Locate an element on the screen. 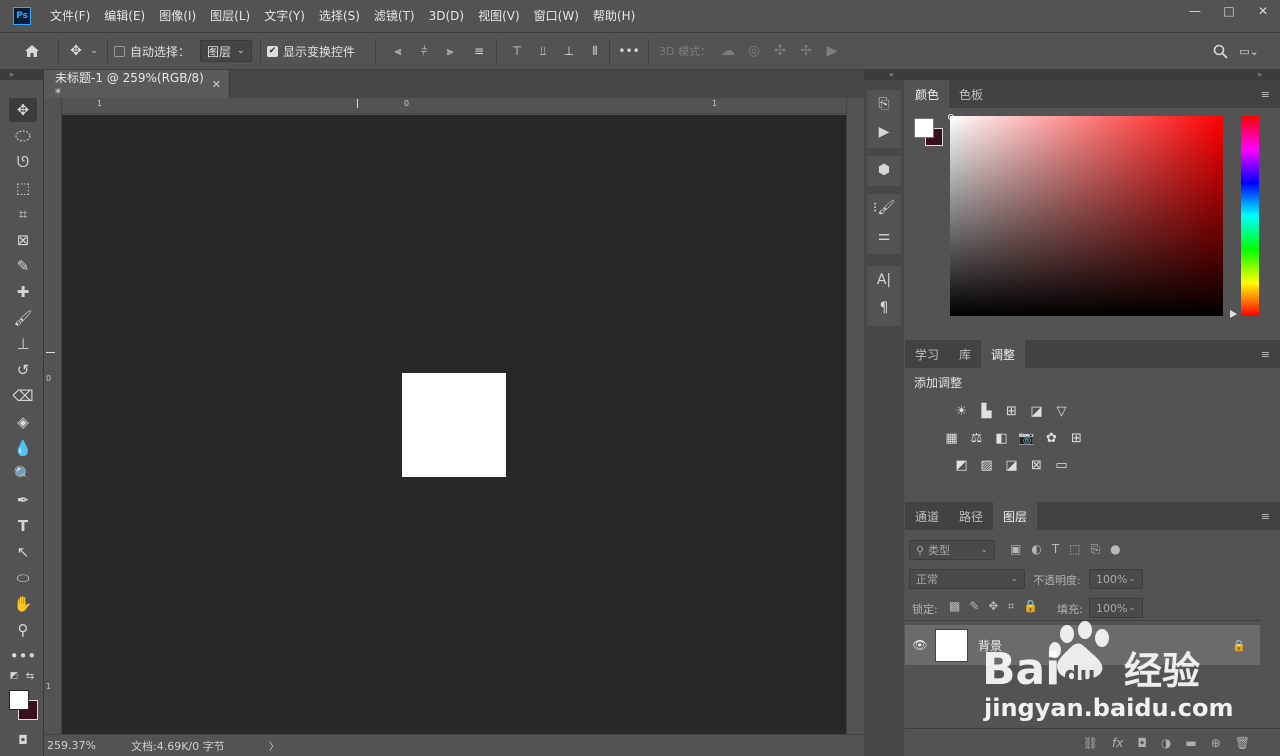 The height and width of the screenshot is (756, 1280). tab-color: 颜色 is located at coordinates (927, 94).